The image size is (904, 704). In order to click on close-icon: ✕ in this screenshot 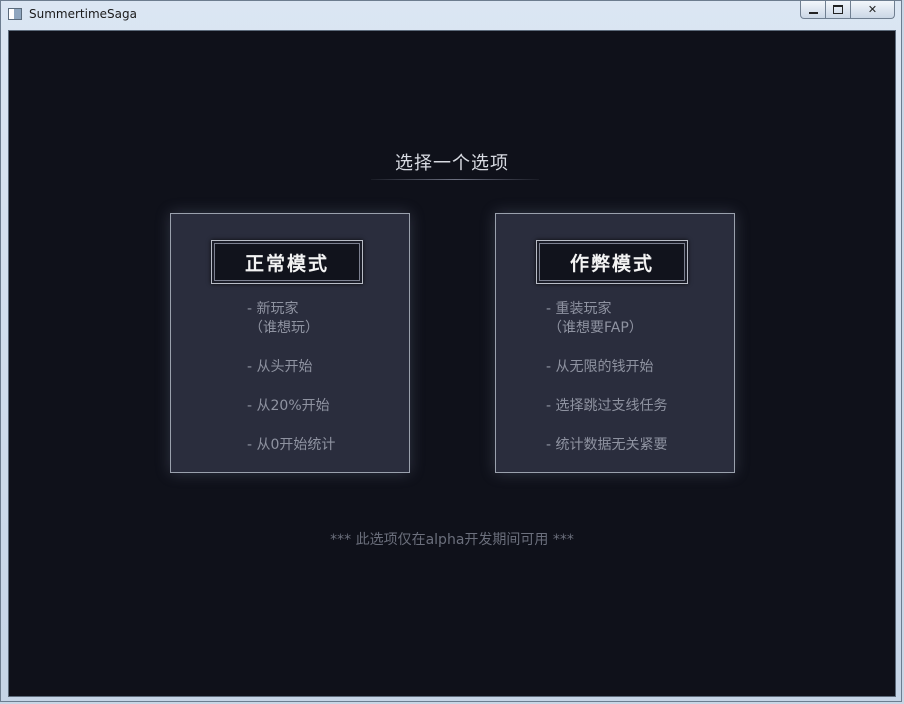, I will do `click(872, 9)`.